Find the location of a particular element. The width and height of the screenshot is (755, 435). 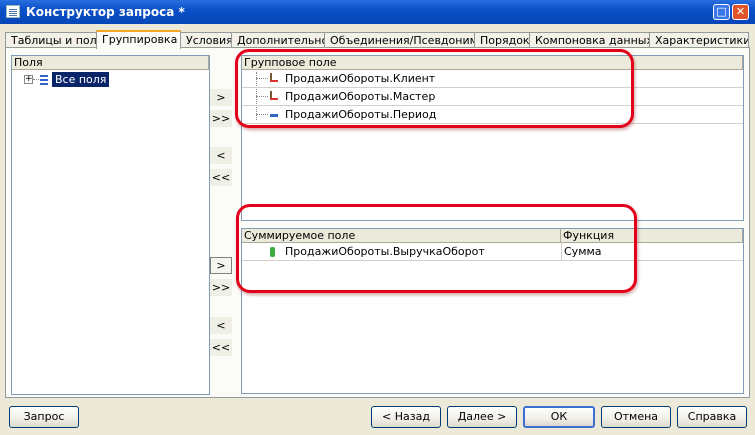

add-sum-field-button: > is located at coordinates (221, 265).